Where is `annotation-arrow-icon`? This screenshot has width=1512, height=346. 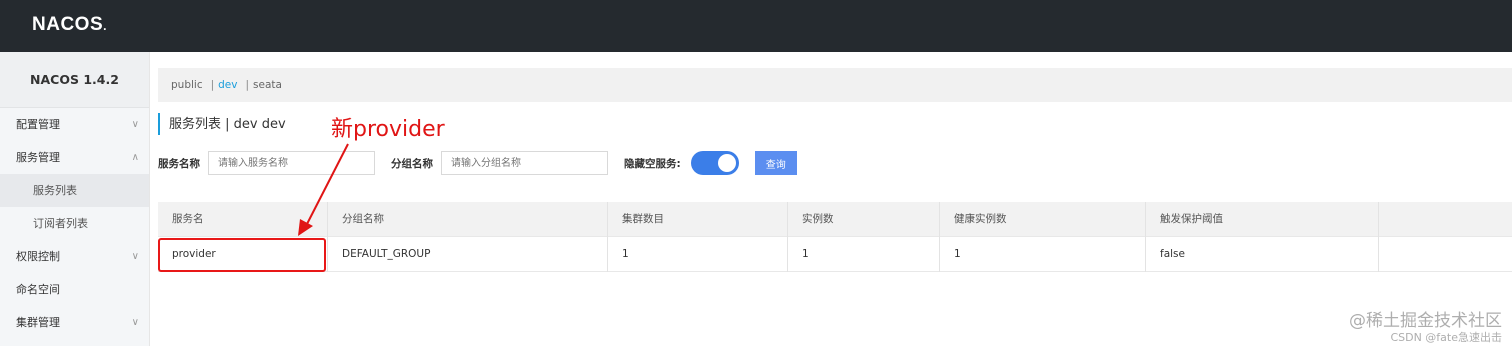
annotation-arrow-icon is located at coordinates (323, 189).